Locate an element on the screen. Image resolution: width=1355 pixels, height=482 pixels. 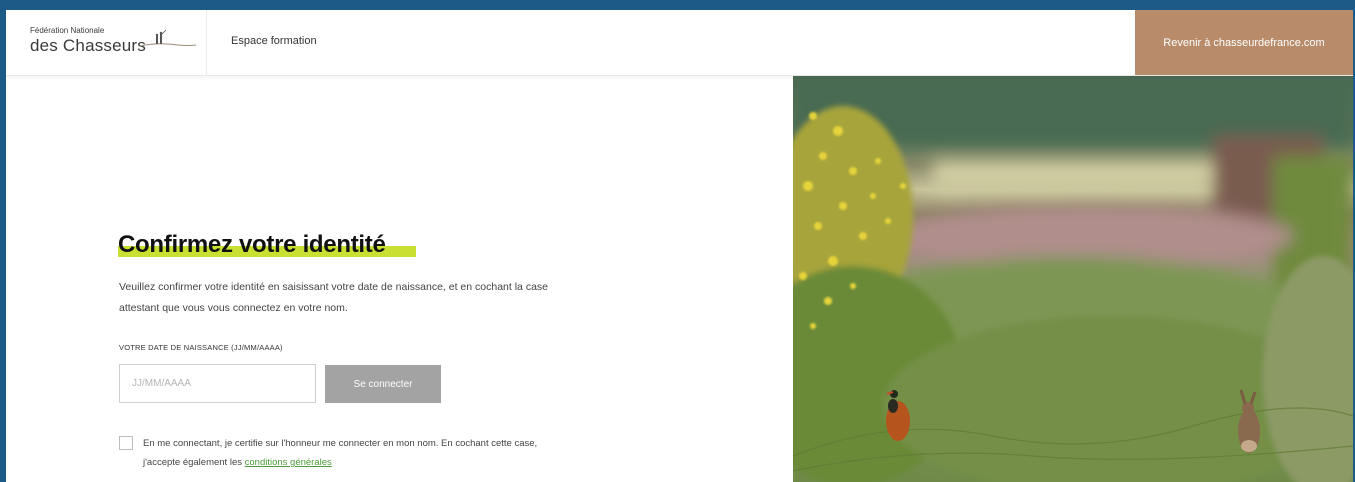
dob-label: VOTRE DATE DE NAISSANCE (JJ/MM/AAAA) is located at coordinates (201, 347).